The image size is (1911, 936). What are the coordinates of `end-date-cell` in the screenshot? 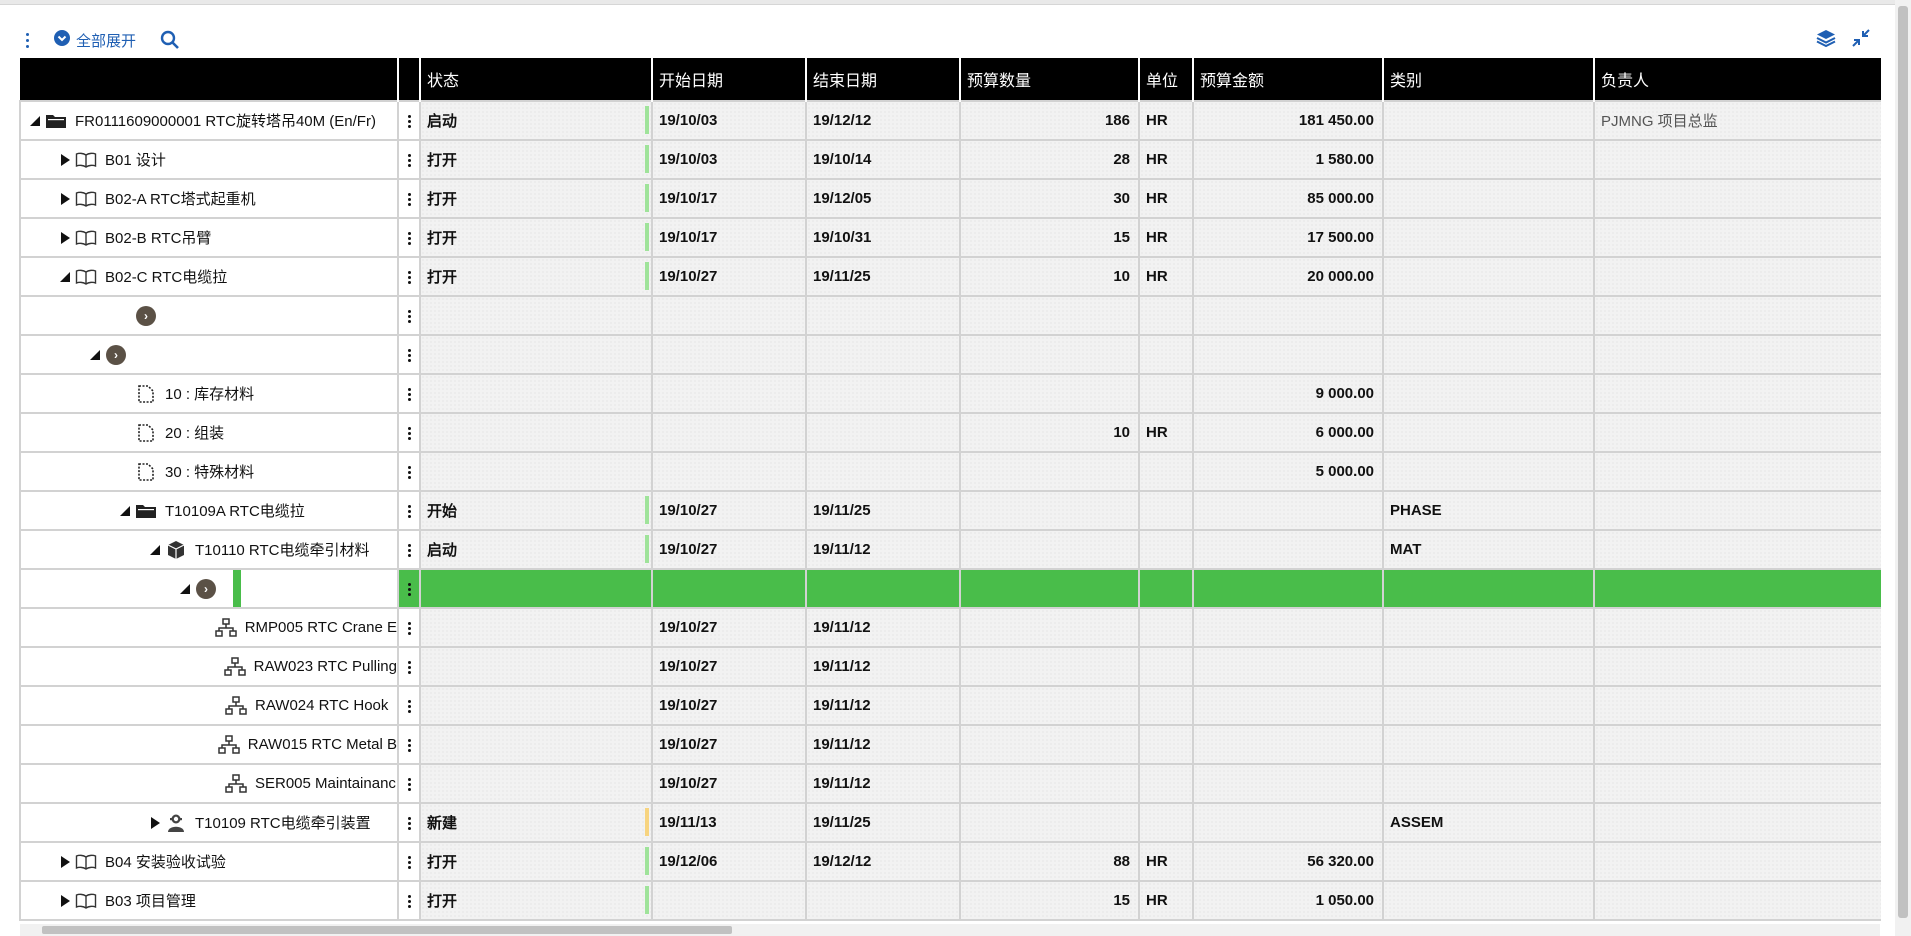 It's located at (883, 354).